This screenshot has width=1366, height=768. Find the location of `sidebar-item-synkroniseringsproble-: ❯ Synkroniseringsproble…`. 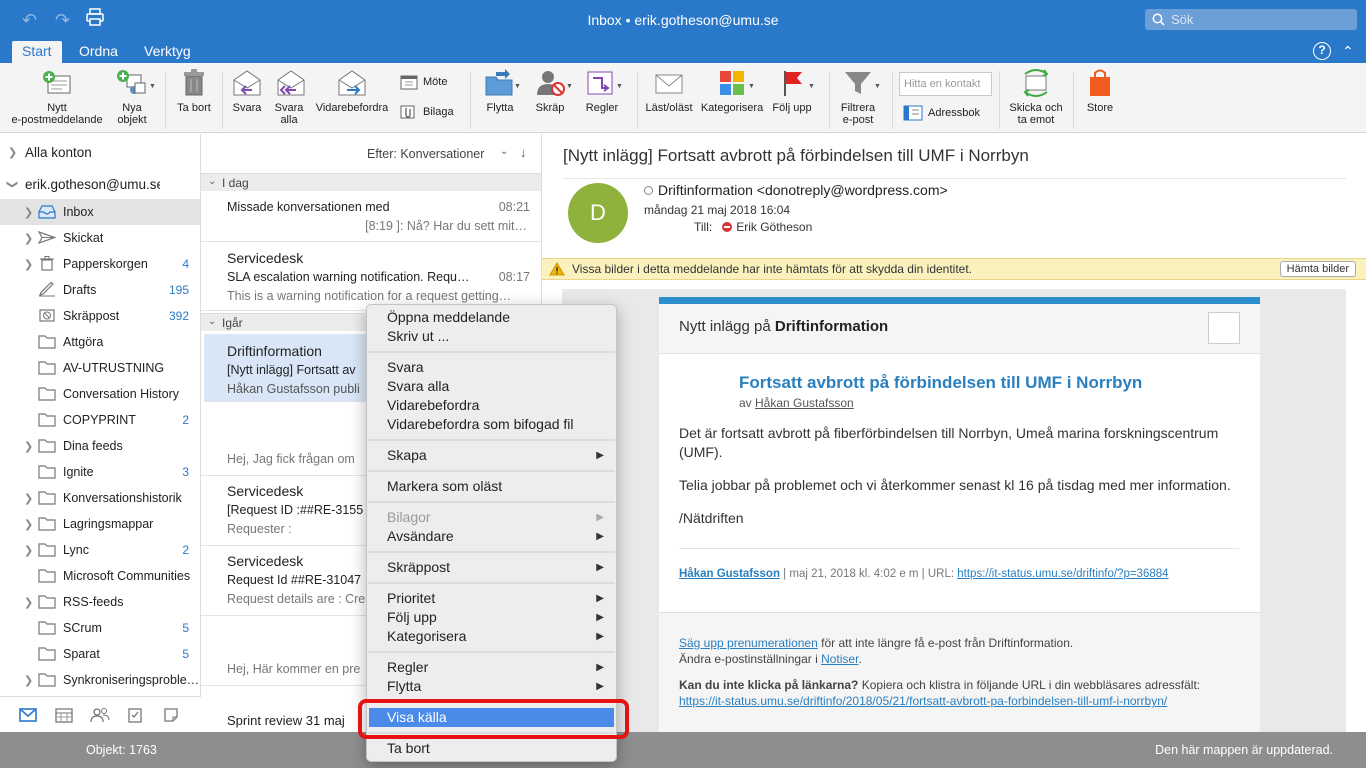

sidebar-item-synkroniseringsproble-: ❯ Synkroniseringsproble… is located at coordinates (100, 680).